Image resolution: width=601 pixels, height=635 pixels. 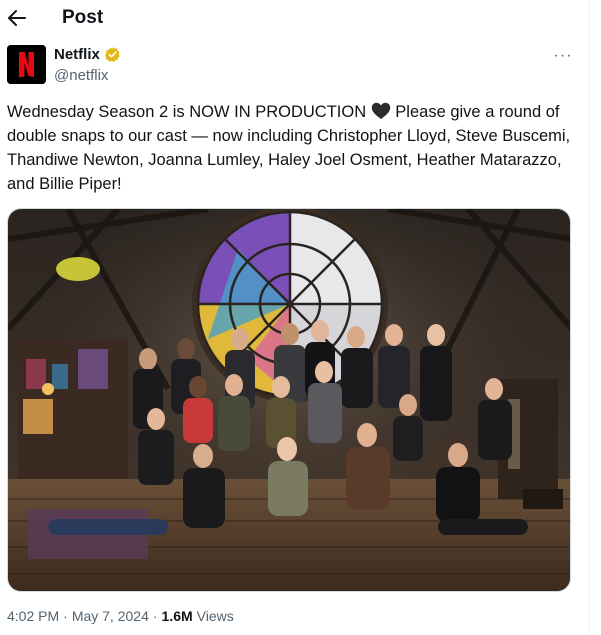 I want to click on netflix-logo-icon, so click(x=26, y=64).